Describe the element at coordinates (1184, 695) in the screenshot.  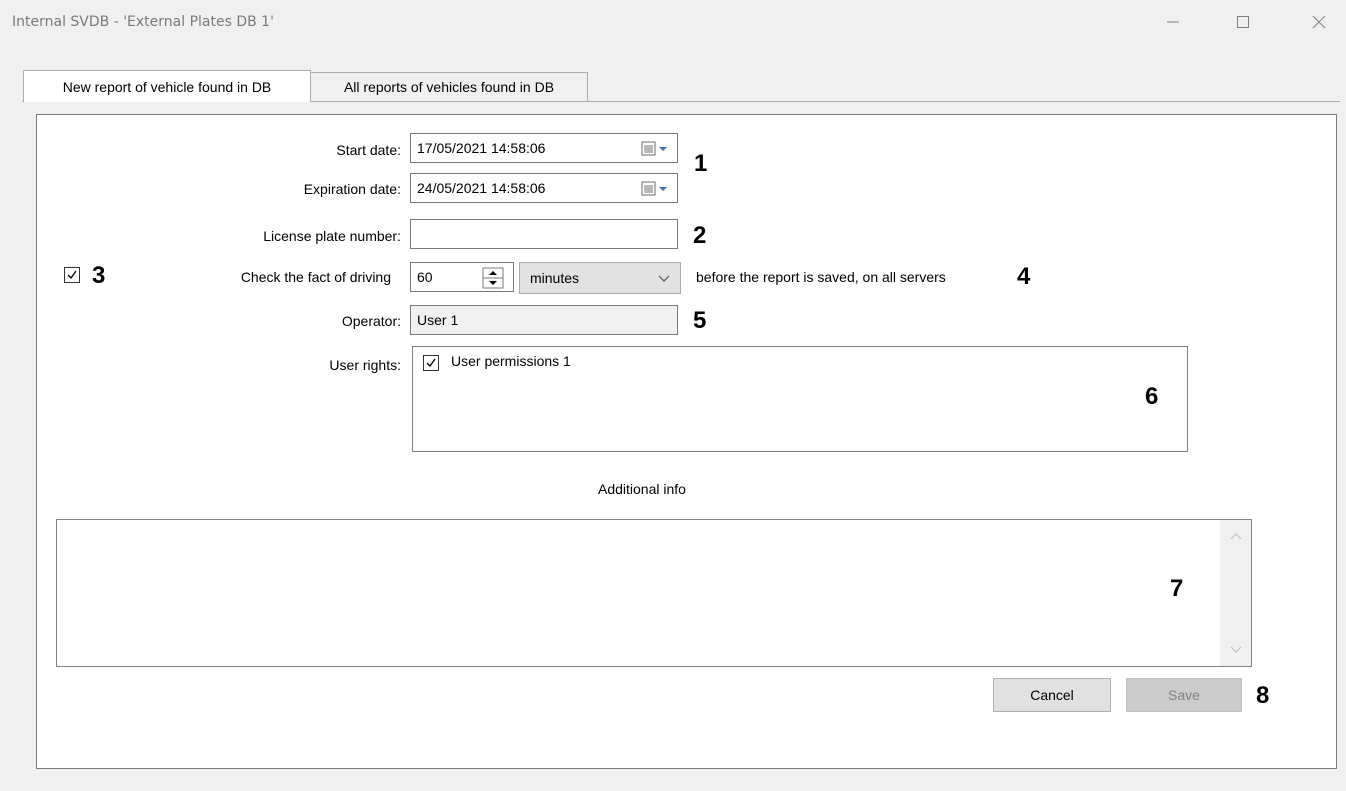
I see `save-button: Save` at that location.